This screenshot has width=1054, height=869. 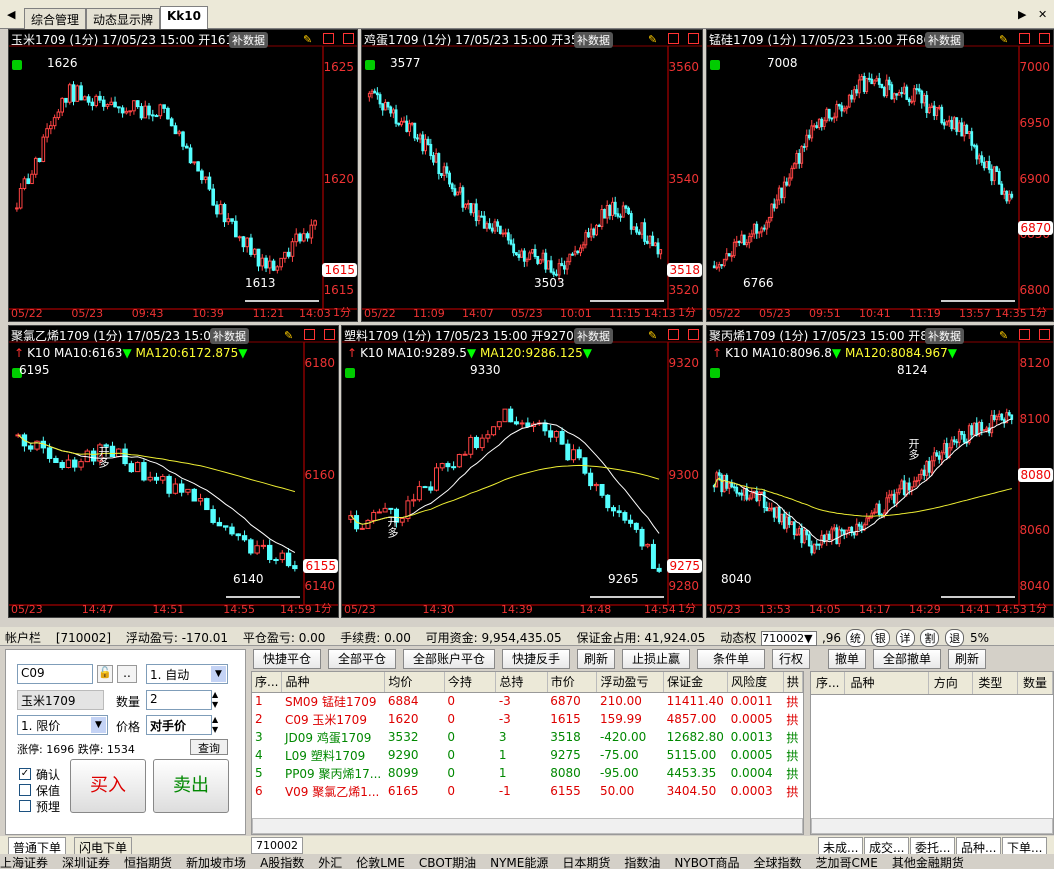 I want to click on tab-overview: 综合管理, so click(x=55, y=18).